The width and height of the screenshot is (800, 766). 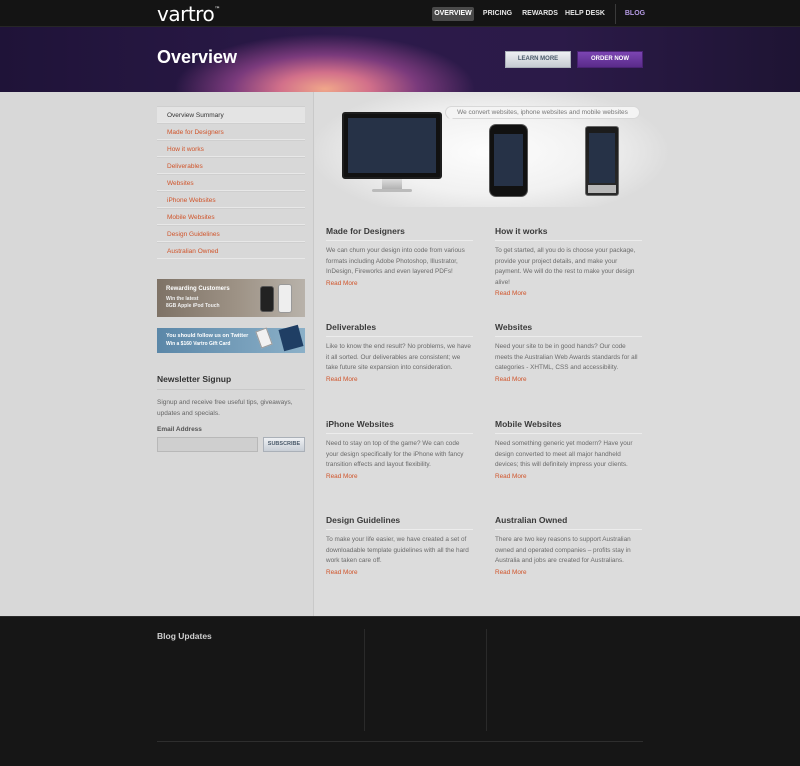 What do you see at coordinates (231, 148) in the screenshot?
I see `sidebar-item-how-it-works: How it works` at bounding box center [231, 148].